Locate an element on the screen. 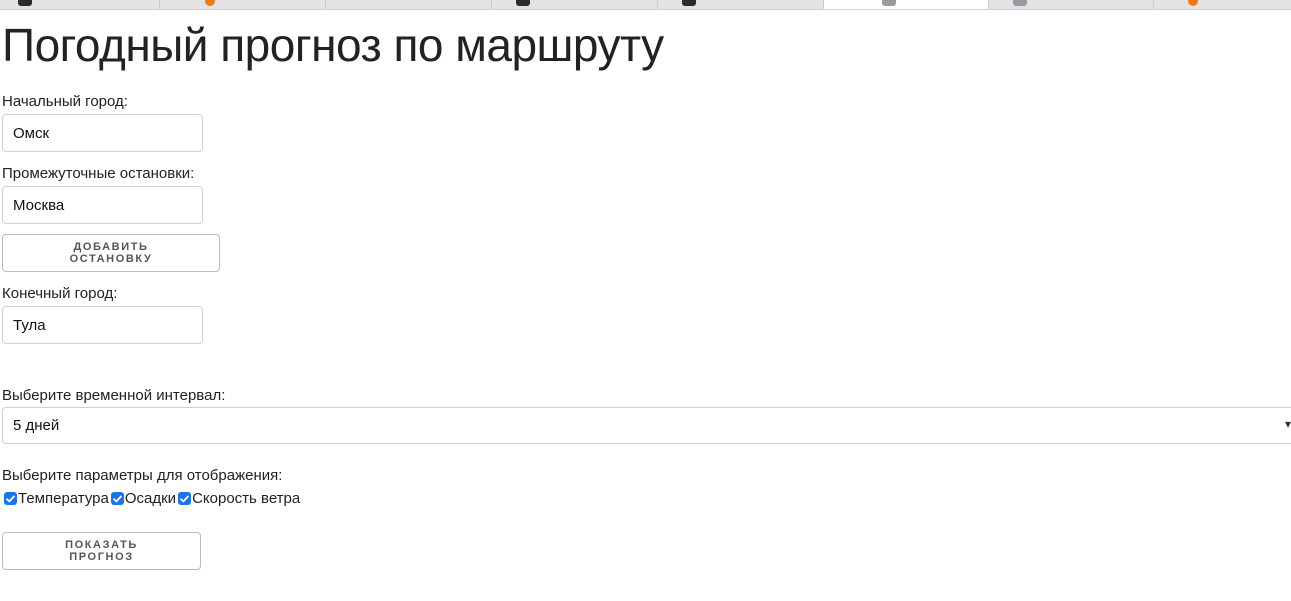 This screenshot has height=601, width=1291. time-interval-value: 5 дней is located at coordinates (36, 425).